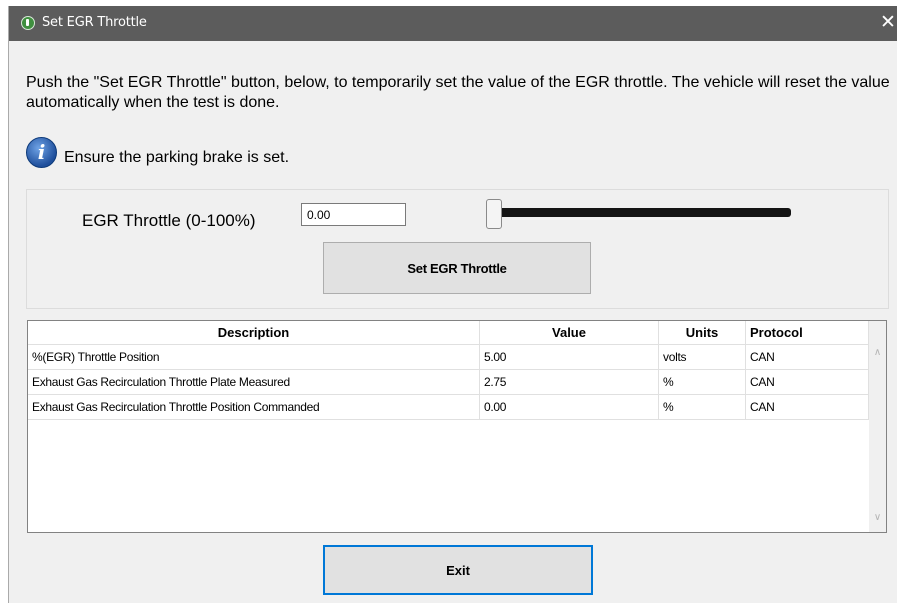  What do you see at coordinates (177, 157) in the screenshot?
I see `parking-brake-notice: Ensure the parking brake is set.` at bounding box center [177, 157].